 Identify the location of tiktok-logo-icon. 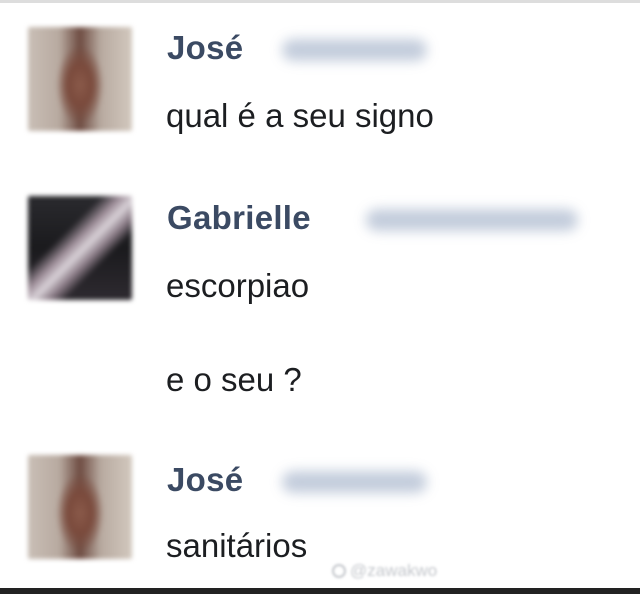
(339, 571).